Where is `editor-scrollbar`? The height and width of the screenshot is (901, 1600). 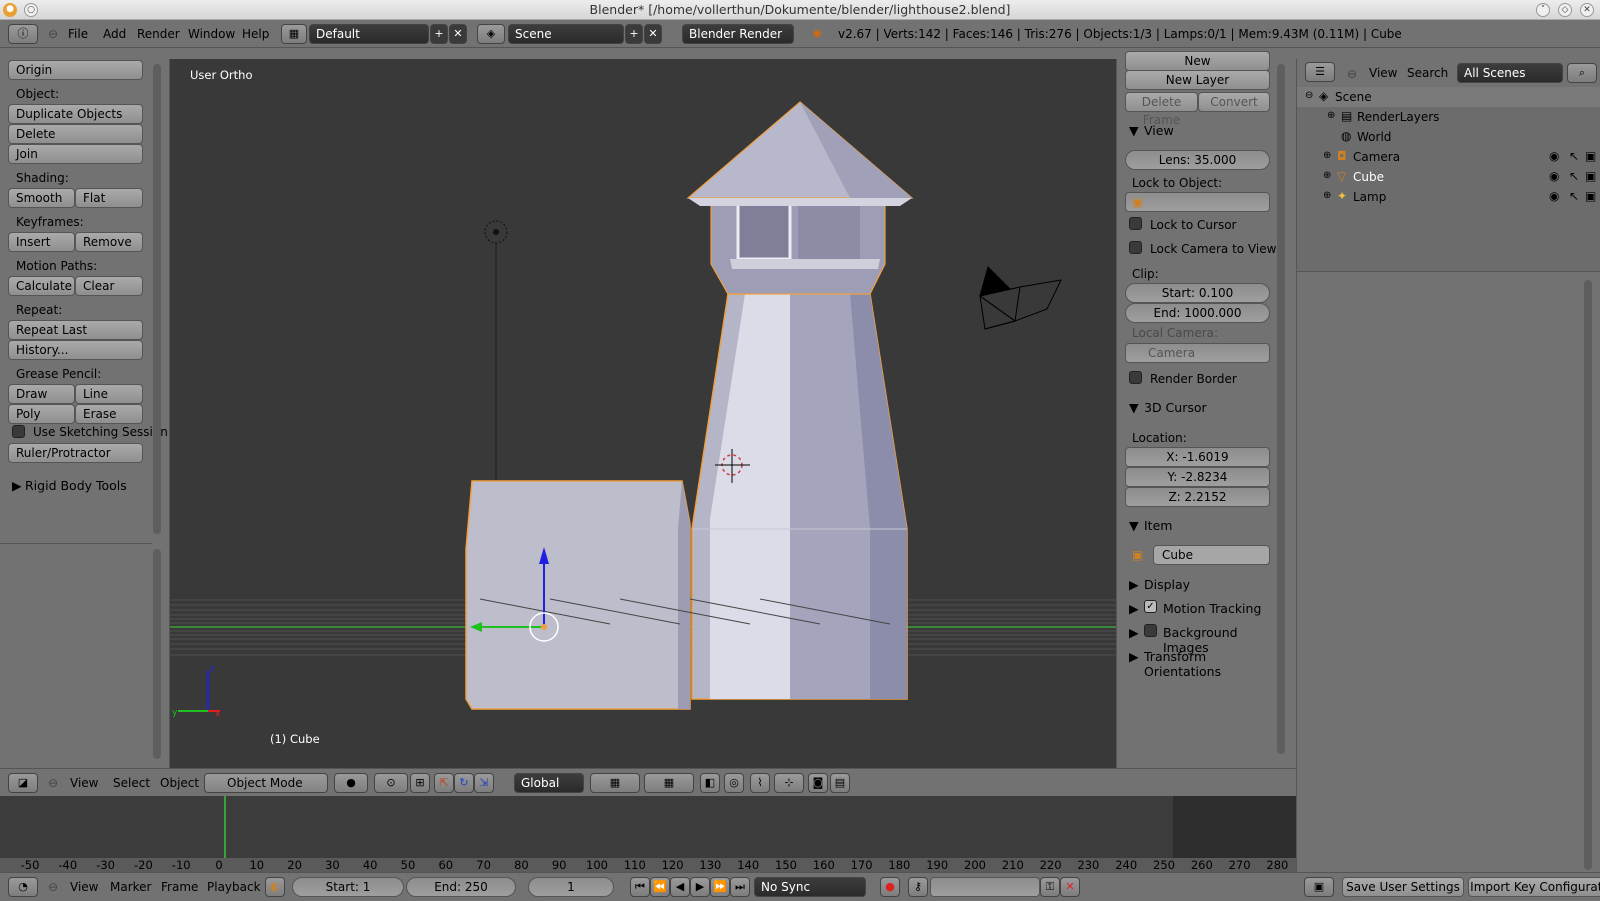 editor-scrollbar is located at coordinates (1588, 575).